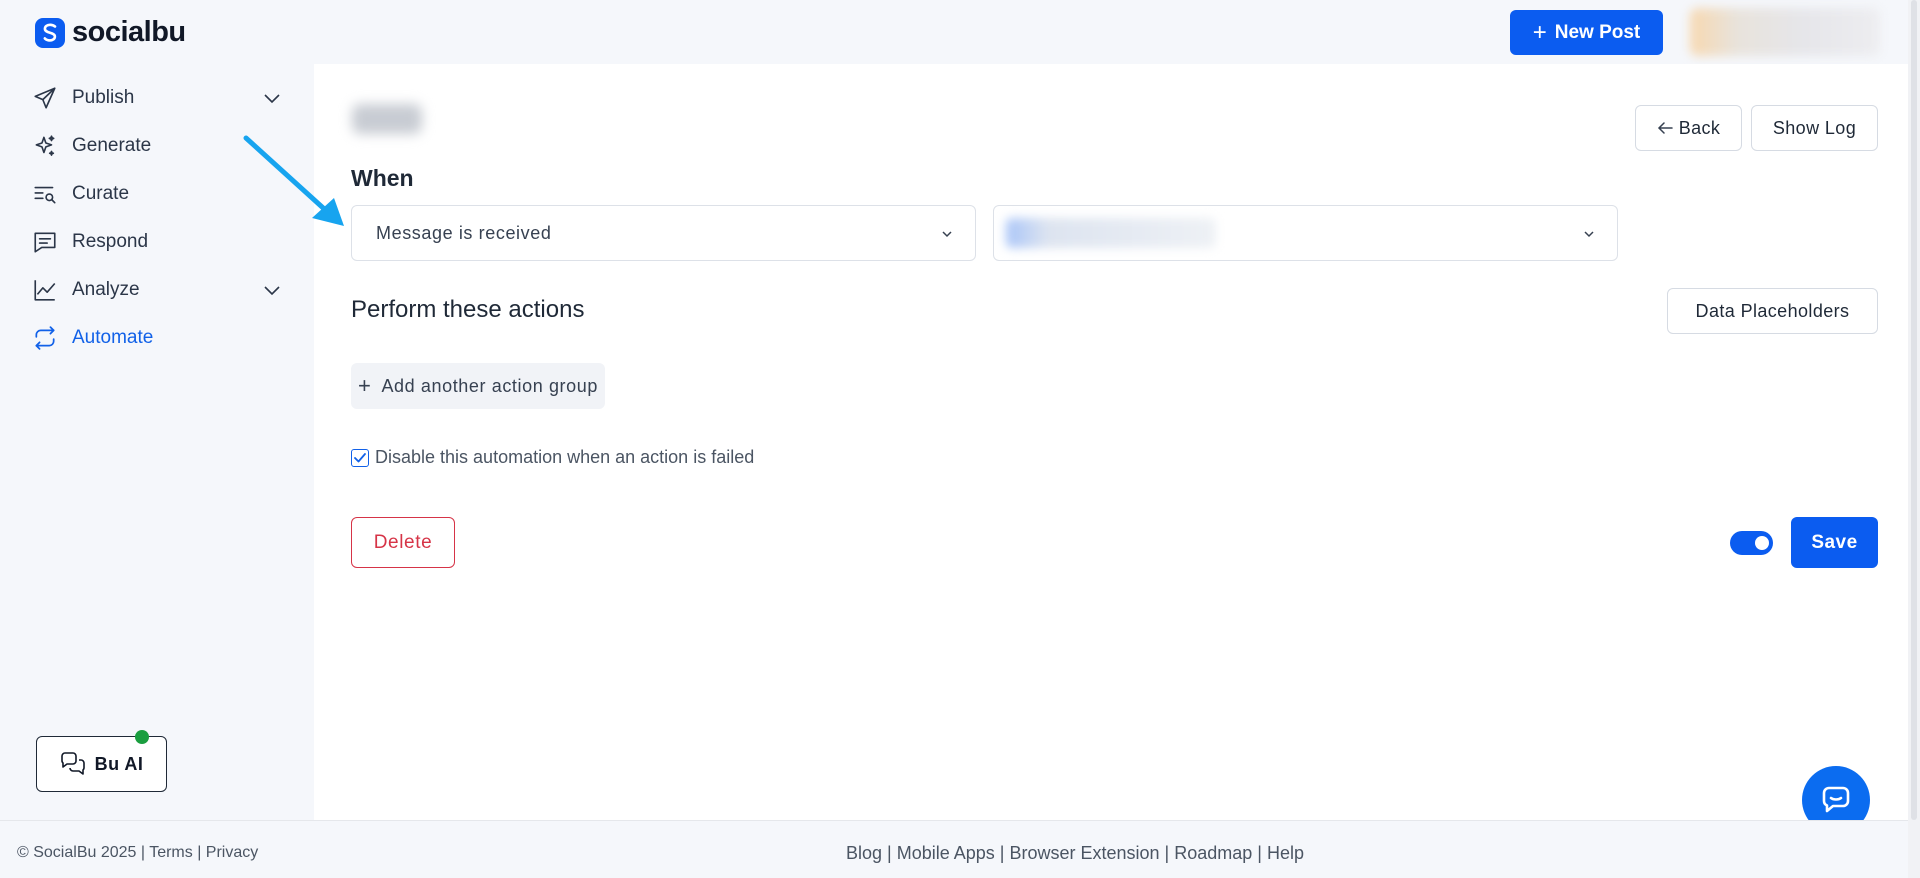  What do you see at coordinates (157, 242) in the screenshot?
I see `sidebar-item-respond: Respond` at bounding box center [157, 242].